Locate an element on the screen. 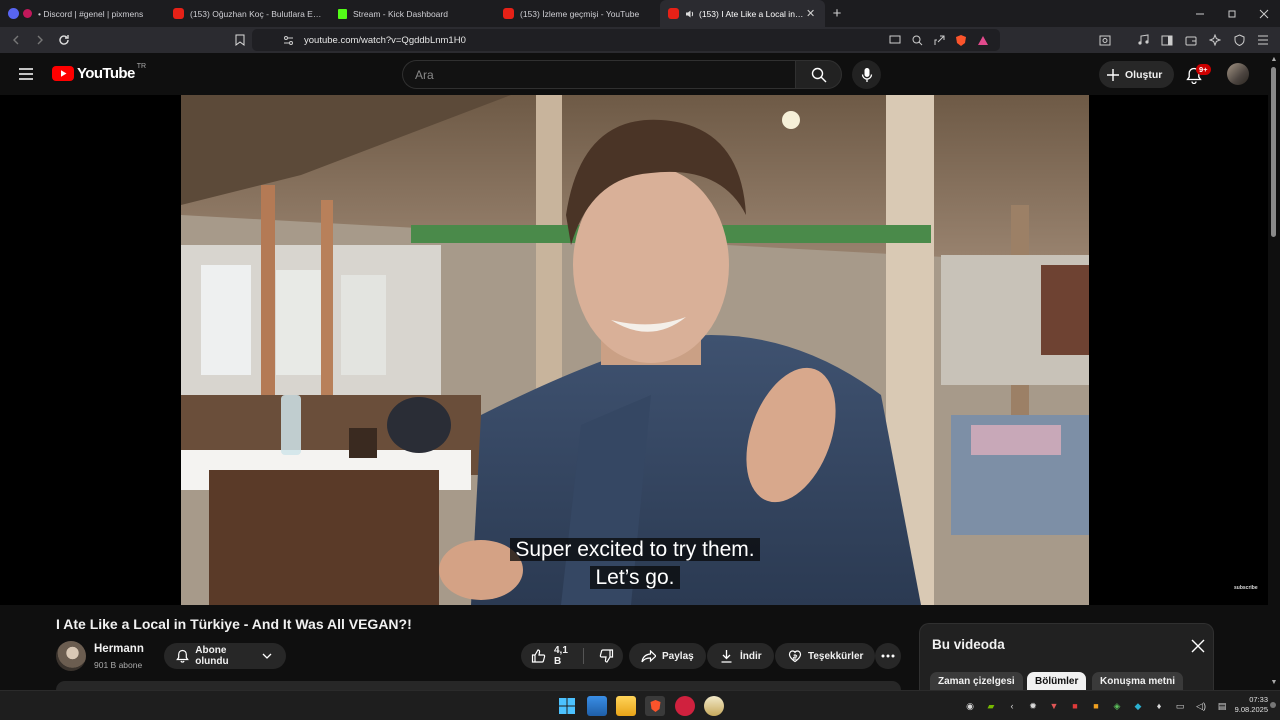 This screenshot has width=1280, height=720. leo-ai-icon is located at coordinates (1215, 40).